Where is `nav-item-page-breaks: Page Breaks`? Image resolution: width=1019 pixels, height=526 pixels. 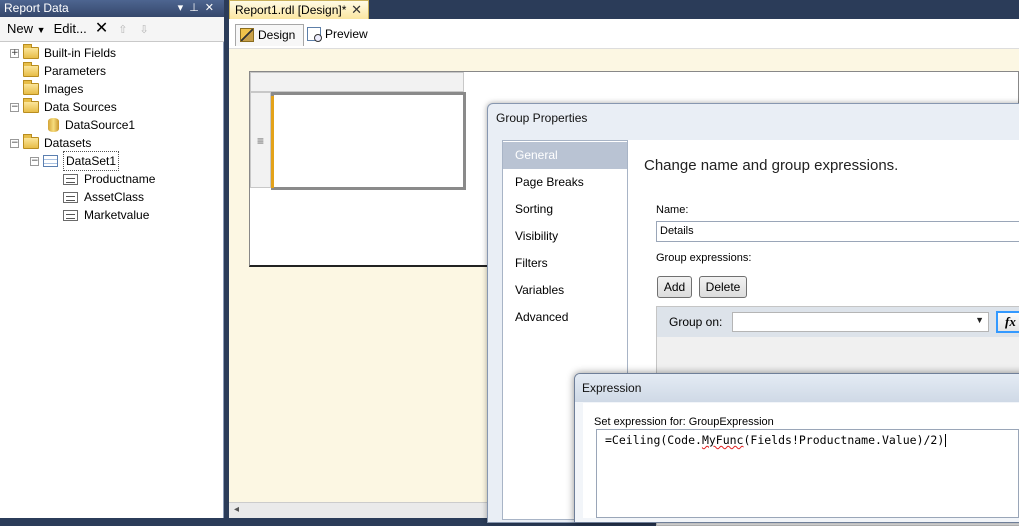
nav-item-page-breaks: Page Breaks is located at coordinates (565, 182).